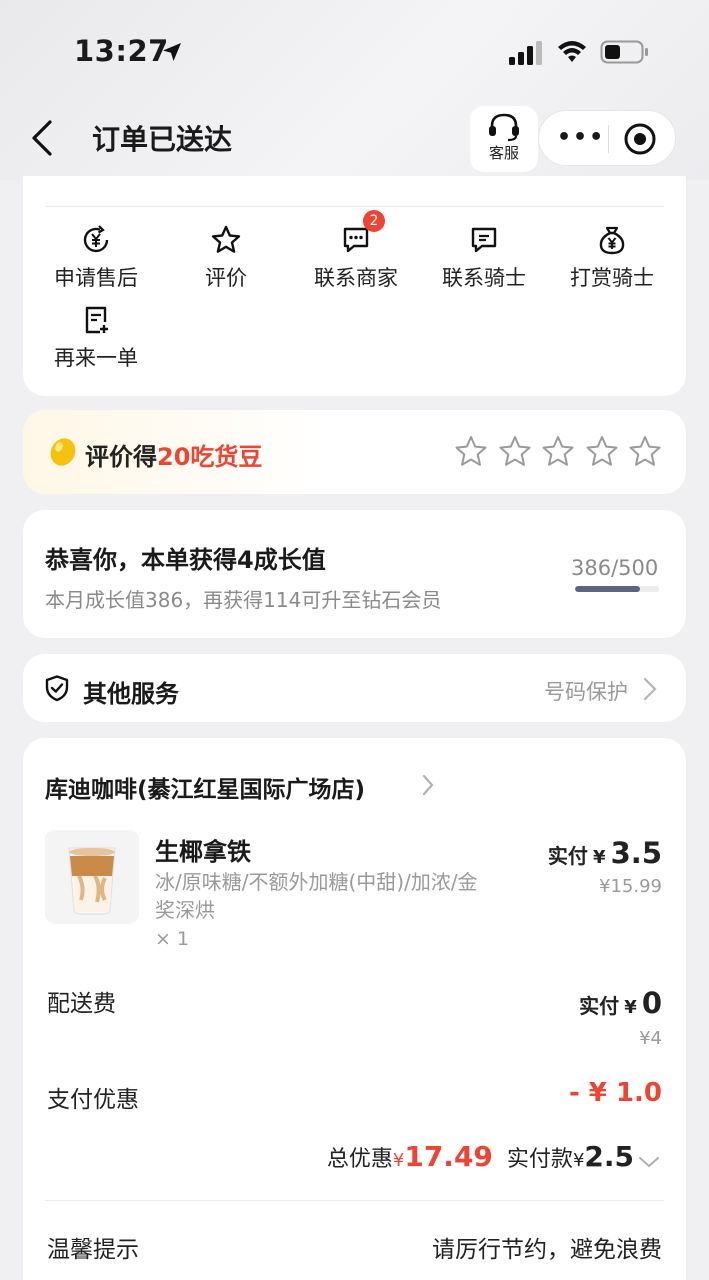 The height and width of the screenshot is (1280, 709). Describe the element at coordinates (92, 877) in the screenshot. I see `product-image` at that location.